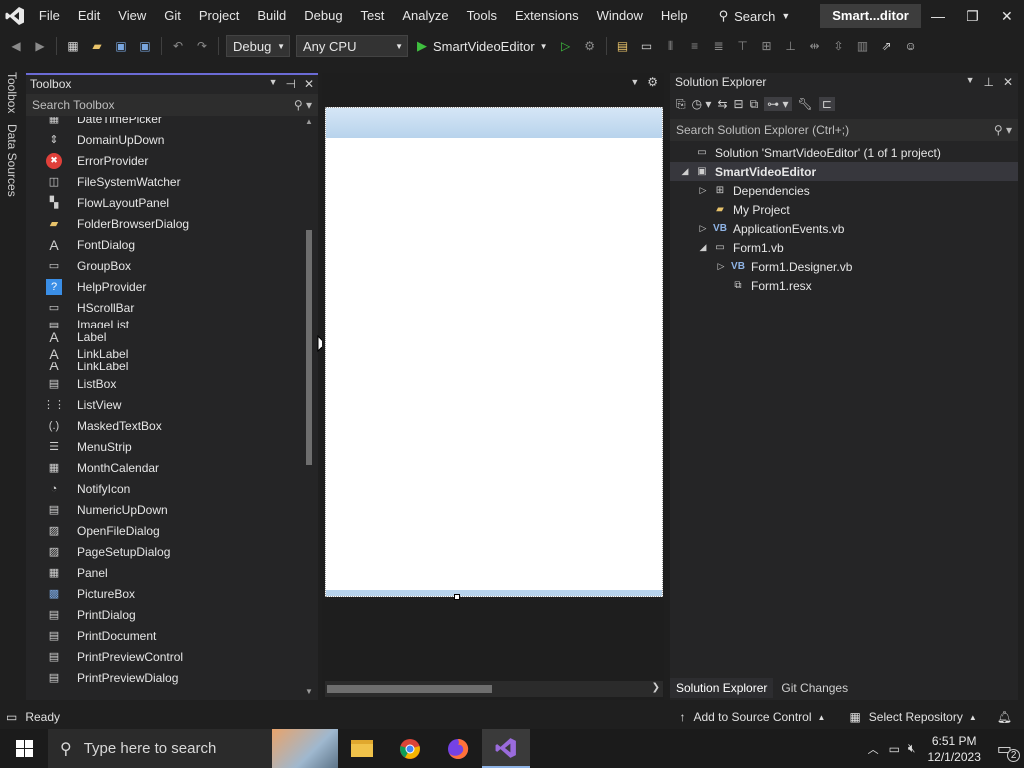 The width and height of the screenshot is (1024, 768). Describe the element at coordinates (722, 104) in the screenshot. I see `sync-icon: ⇆` at that location.